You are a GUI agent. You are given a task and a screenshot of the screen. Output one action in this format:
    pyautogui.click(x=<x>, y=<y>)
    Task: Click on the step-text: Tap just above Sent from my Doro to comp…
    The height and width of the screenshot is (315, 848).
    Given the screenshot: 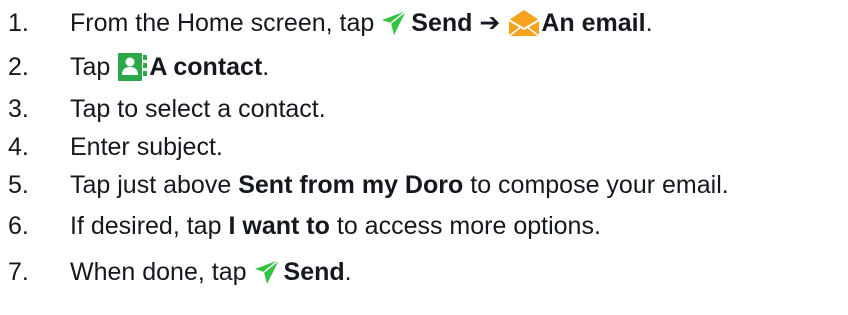 What is the action you would take?
    pyautogui.click(x=399, y=184)
    